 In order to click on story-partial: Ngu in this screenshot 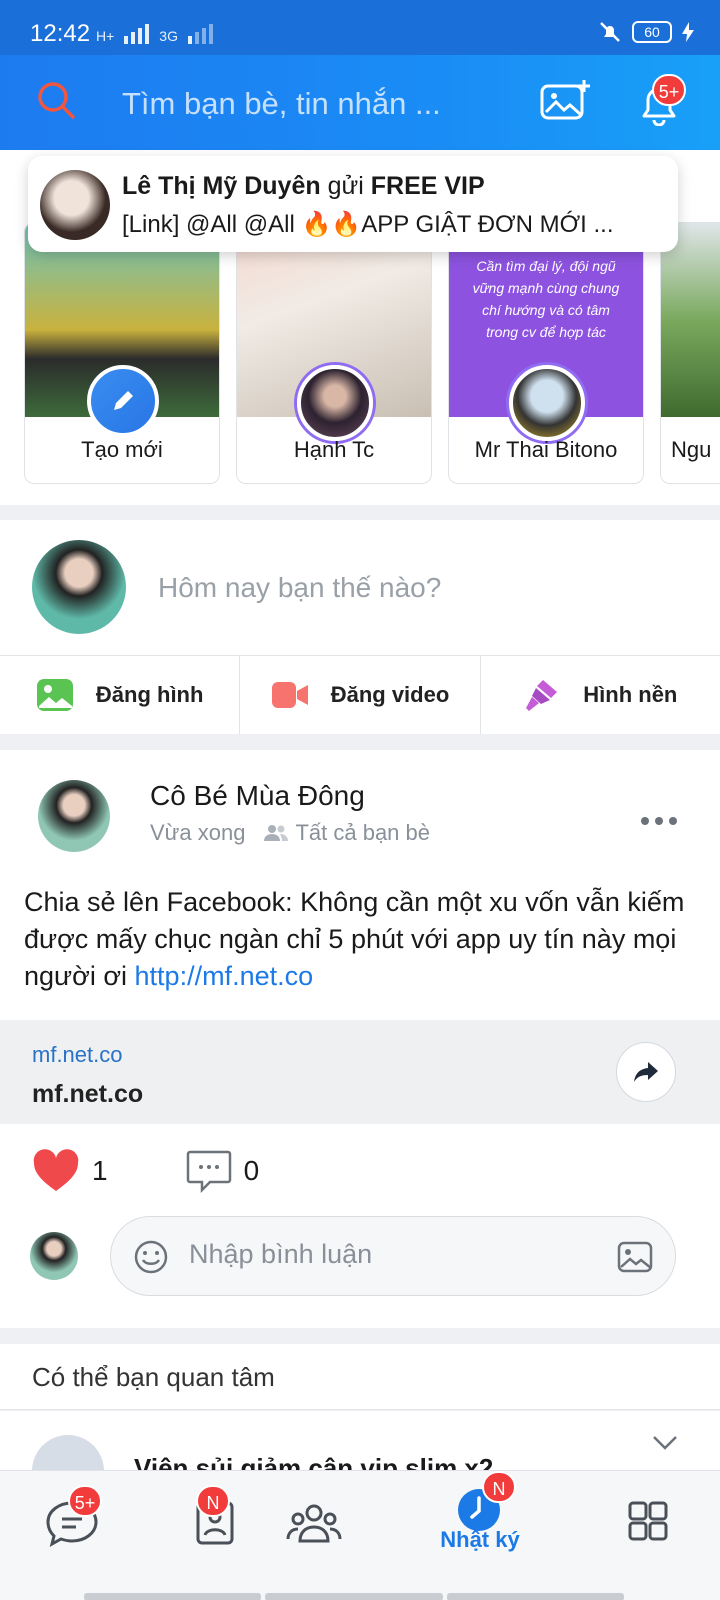, I will do `click(690, 353)`.